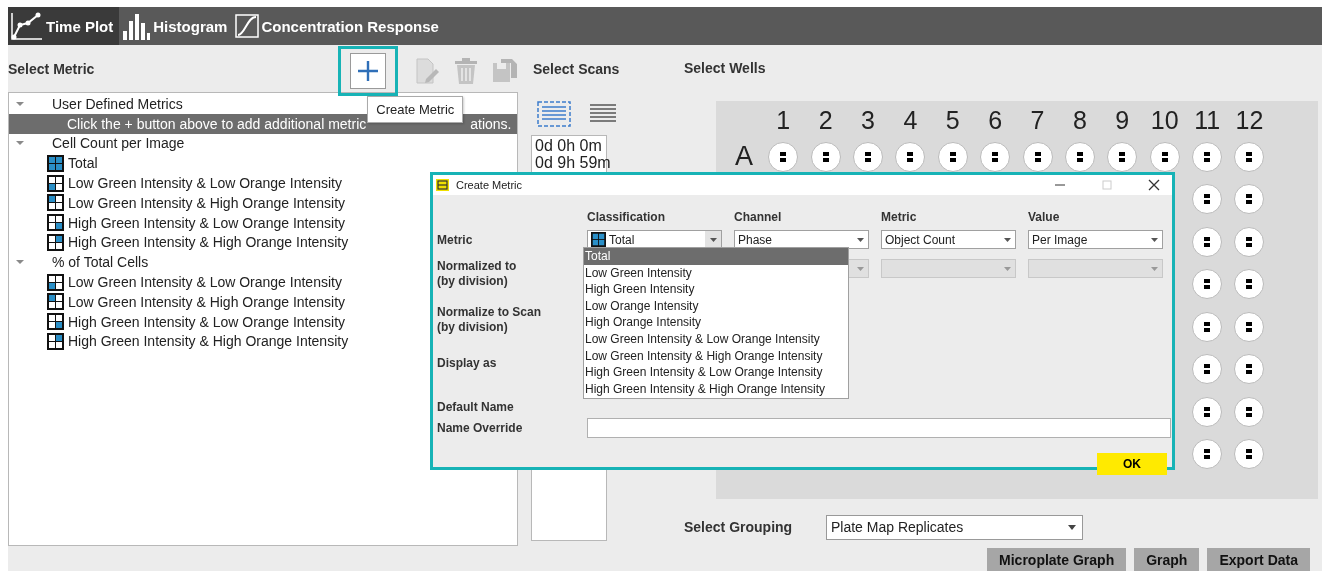 This screenshot has height=571, width=1330. I want to click on column-label: 7, so click(1037, 120).